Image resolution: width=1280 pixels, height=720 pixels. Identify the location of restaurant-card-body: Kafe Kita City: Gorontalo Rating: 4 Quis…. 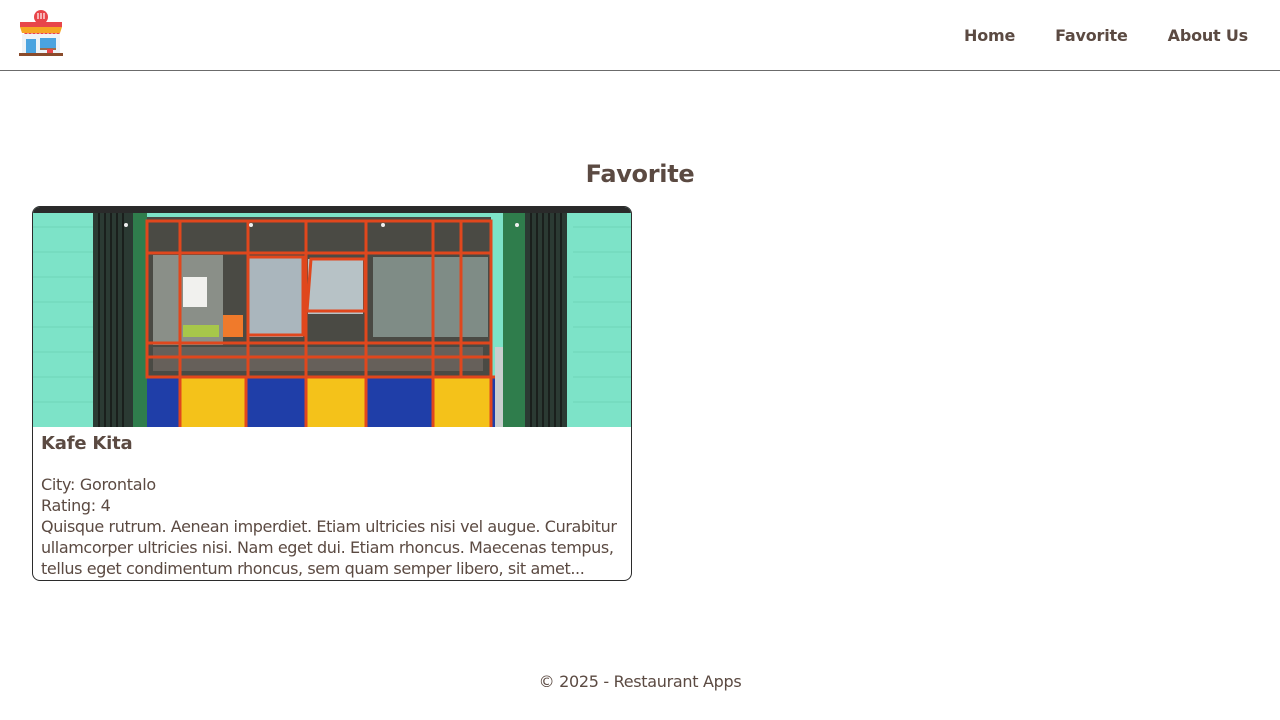
(333, 505).